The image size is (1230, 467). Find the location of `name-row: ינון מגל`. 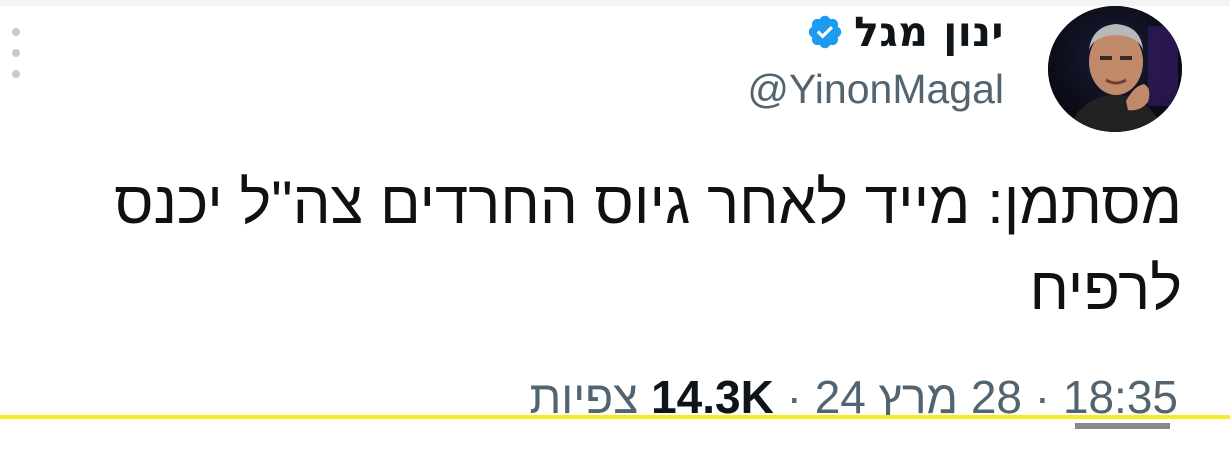

name-row: ינון מגל is located at coordinates (875, 32).